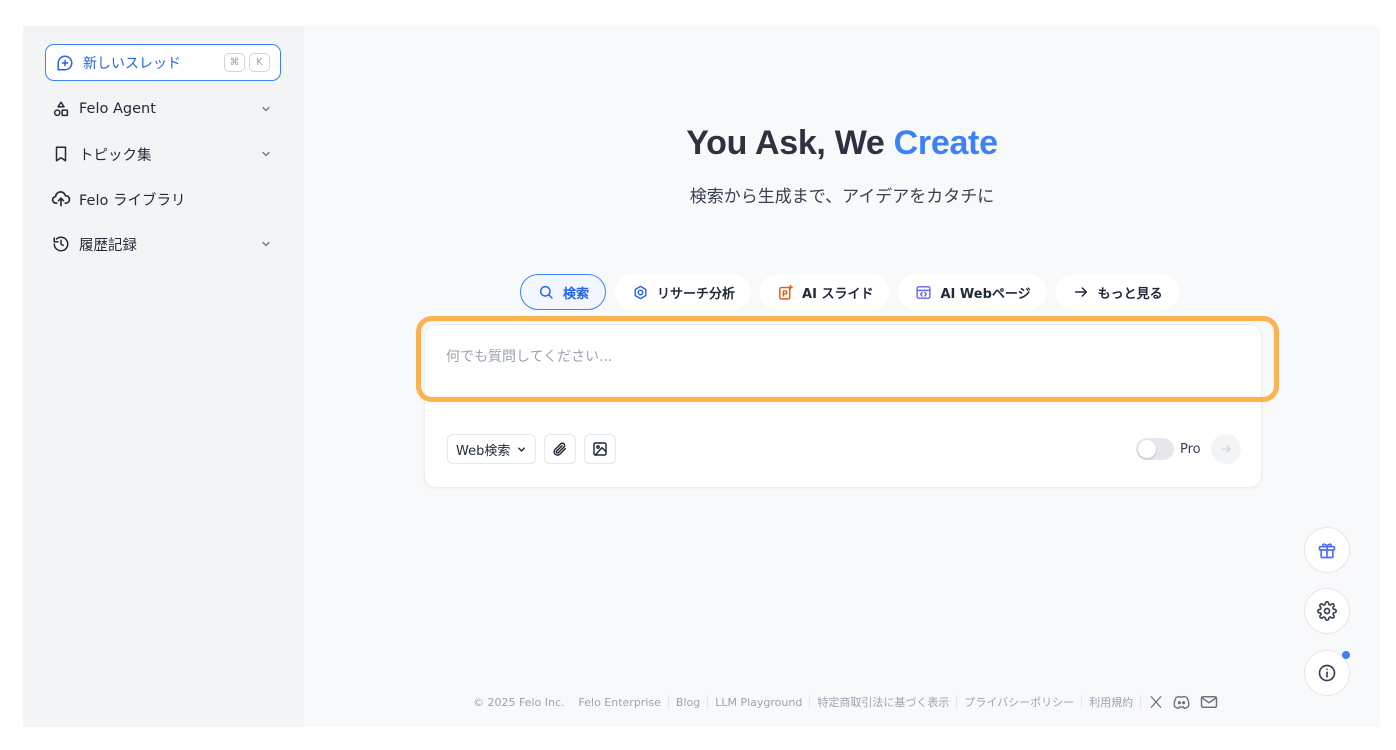 The height and width of the screenshot is (750, 1396). I want to click on gift-icon, so click(1327, 550).